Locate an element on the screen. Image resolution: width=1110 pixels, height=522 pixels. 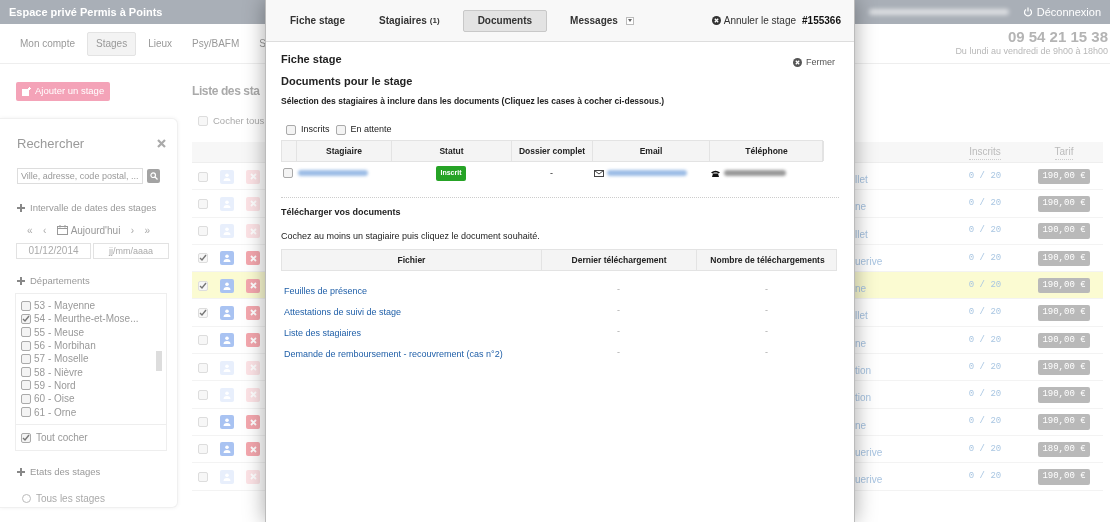
nav-tab: Lieux is located at coordinates (160, 43).